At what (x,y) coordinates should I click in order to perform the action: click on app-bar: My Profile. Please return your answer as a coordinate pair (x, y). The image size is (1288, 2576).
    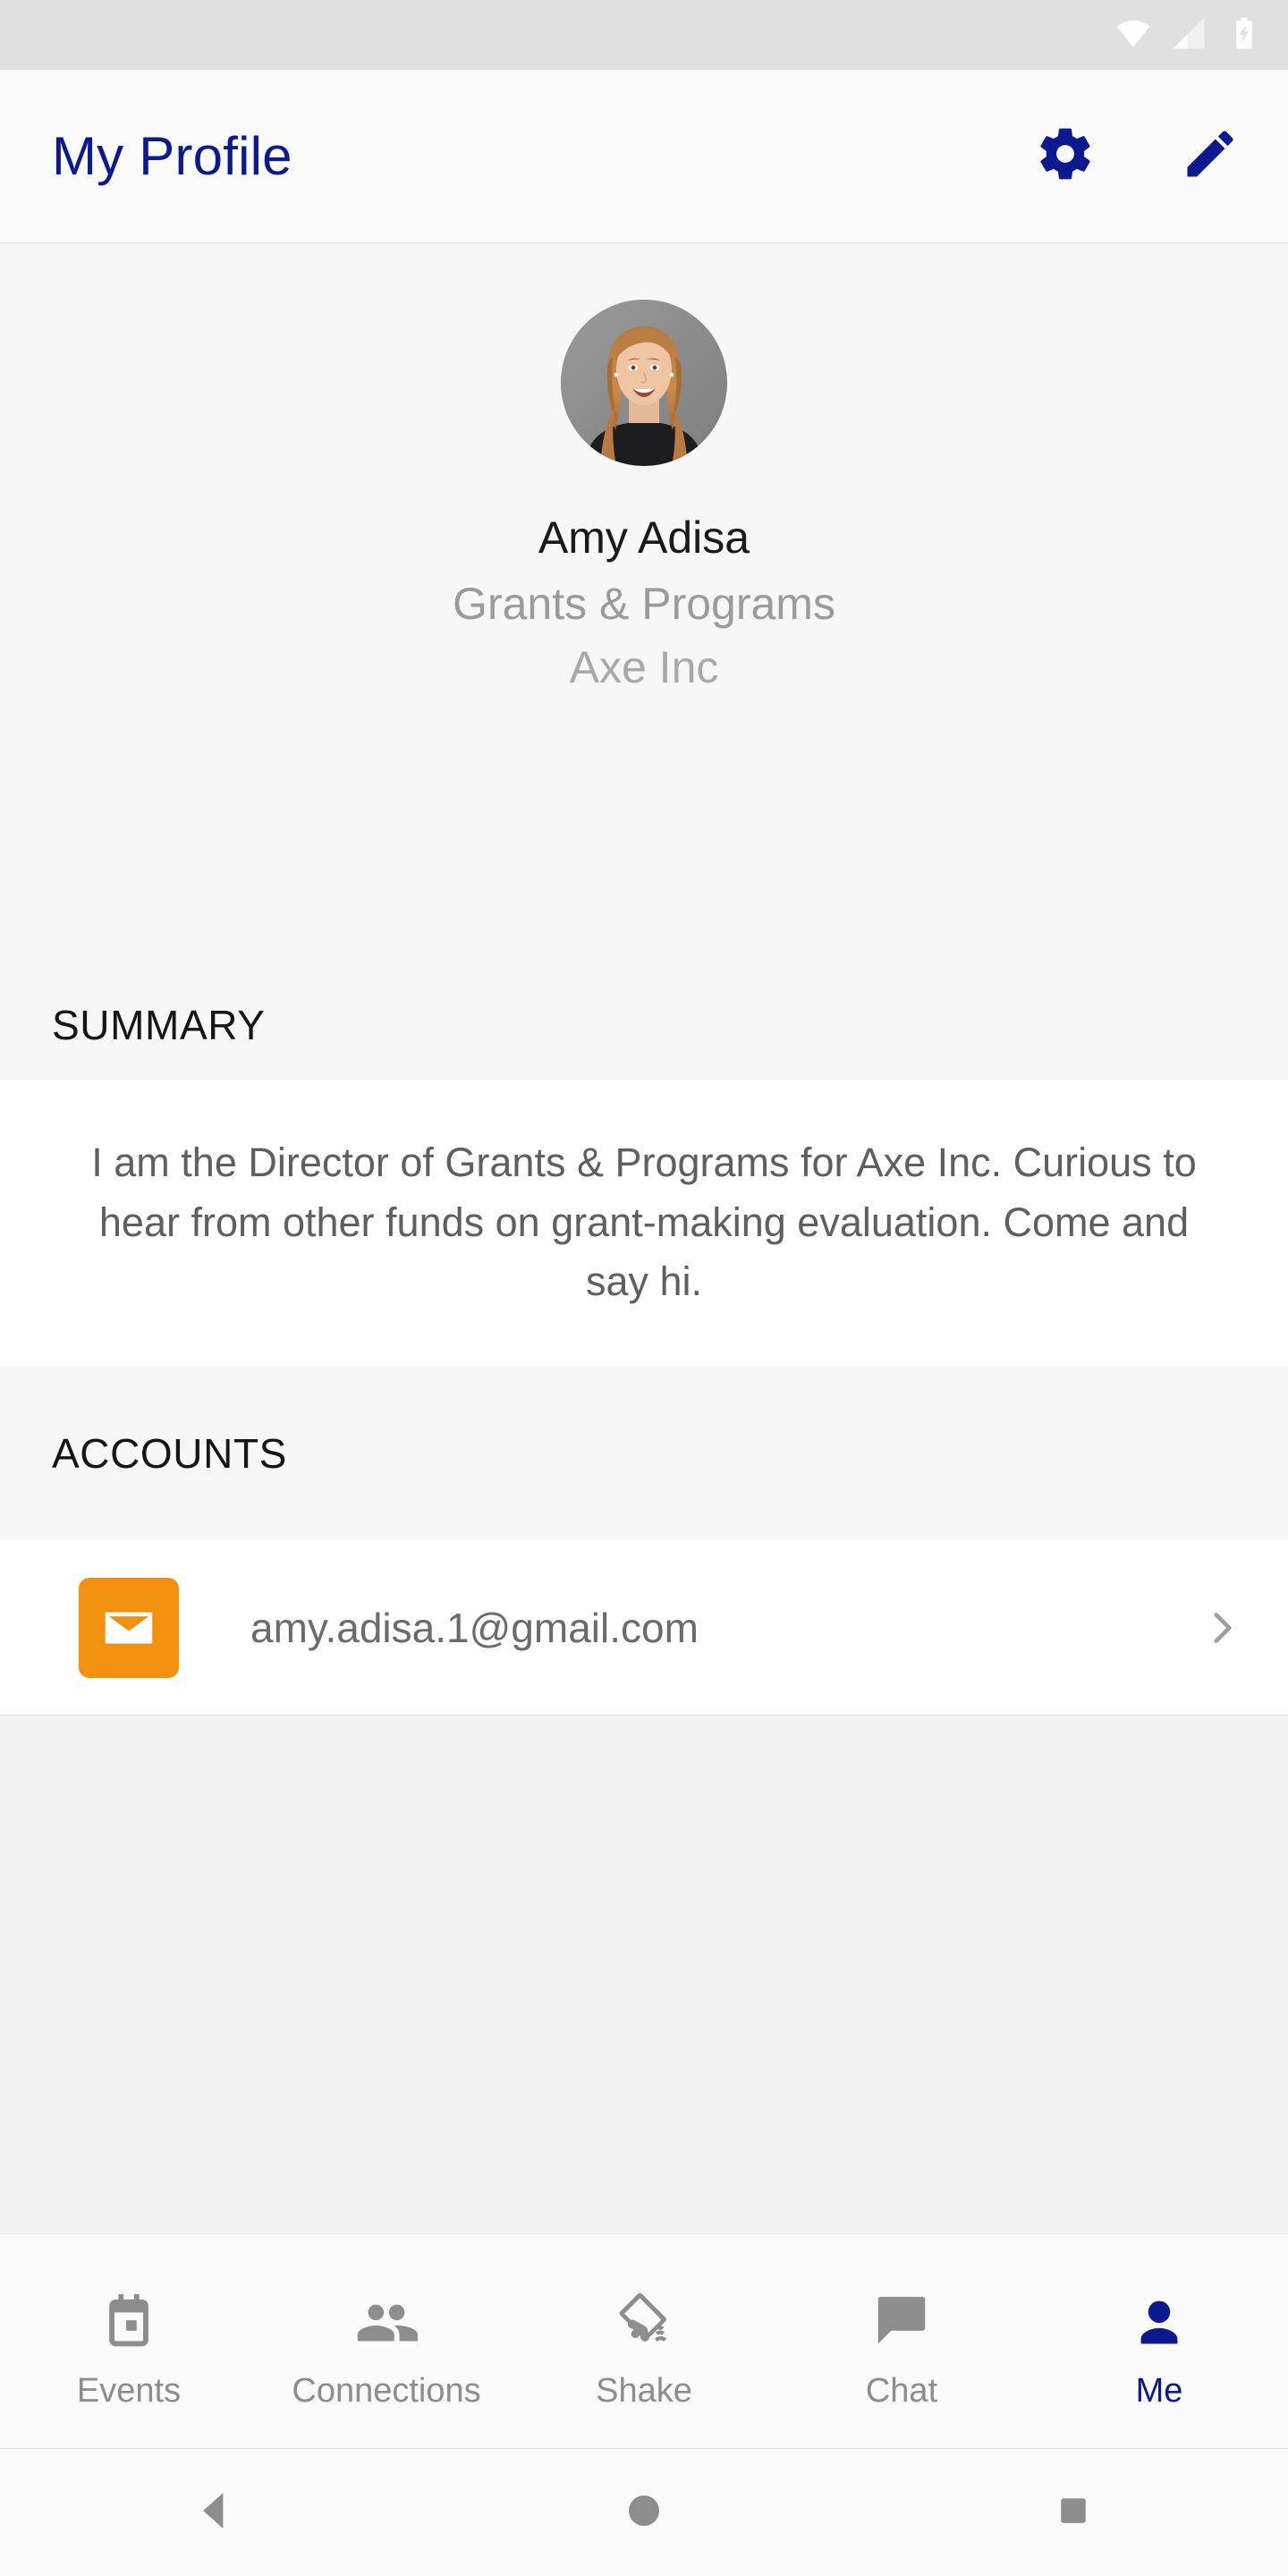
    Looking at the image, I should click on (644, 156).